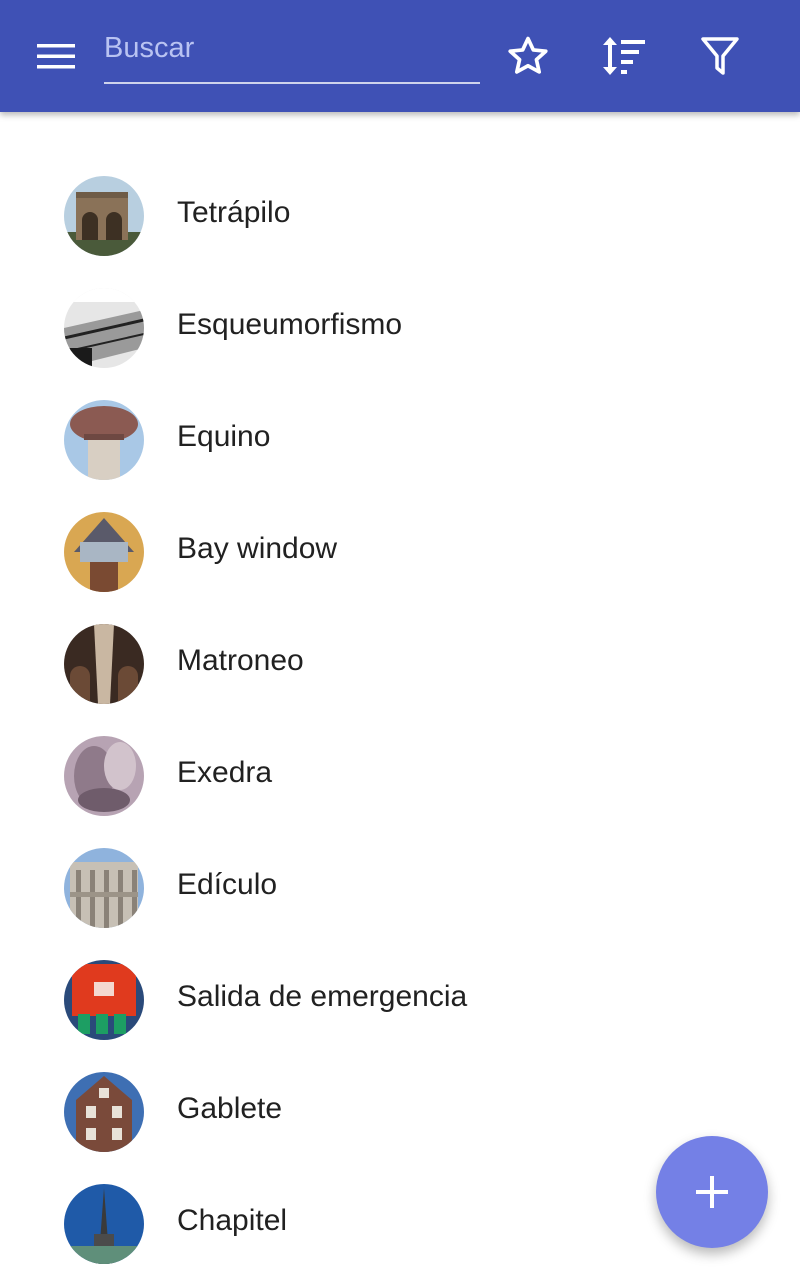  Describe the element at coordinates (400, 776) in the screenshot. I see `list-item: Exedra` at that location.